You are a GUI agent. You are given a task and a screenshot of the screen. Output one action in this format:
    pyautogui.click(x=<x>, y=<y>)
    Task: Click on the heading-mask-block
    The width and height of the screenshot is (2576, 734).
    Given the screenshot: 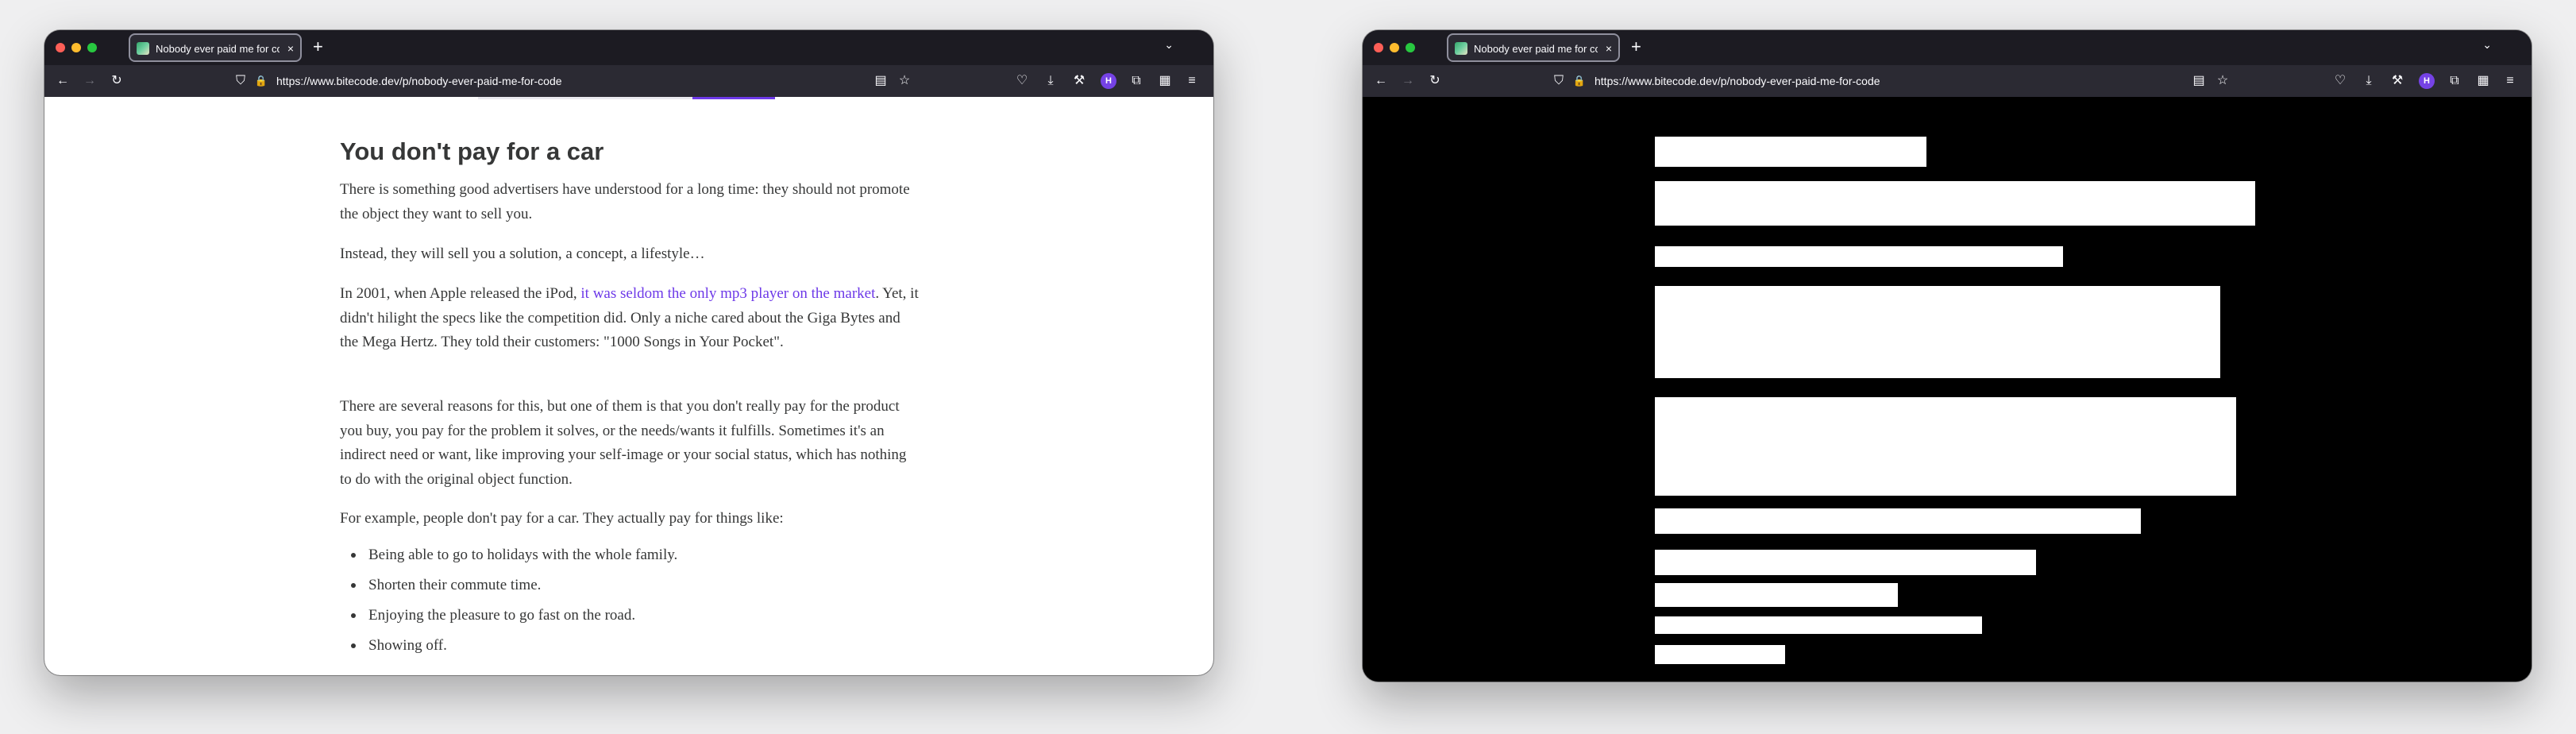 What is the action you would take?
    pyautogui.click(x=1790, y=152)
    